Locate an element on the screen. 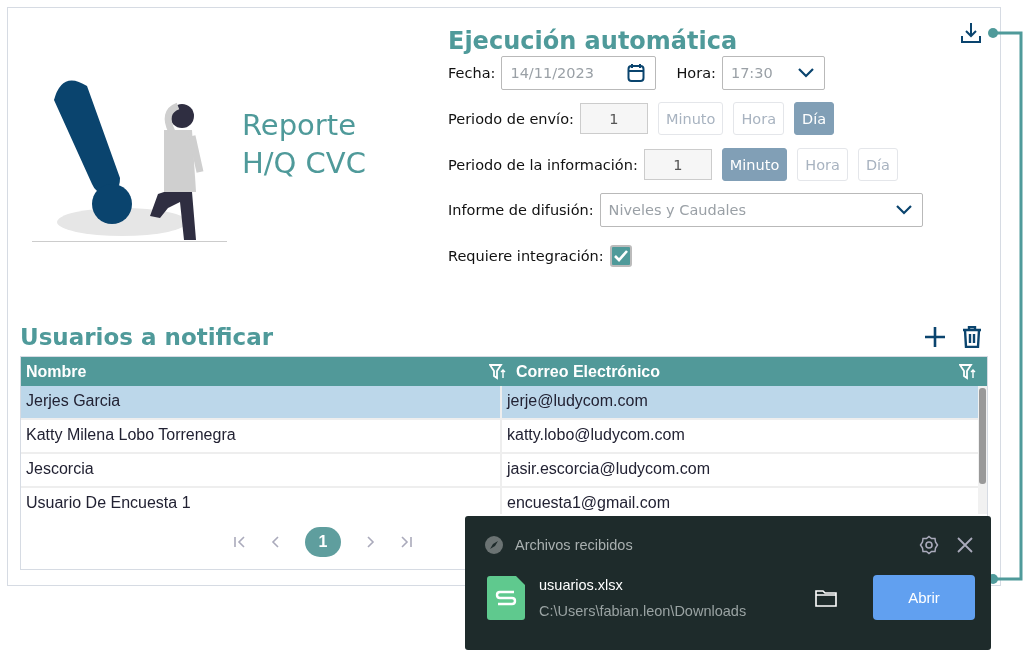 This screenshot has width=1033, height=657. open-button: Abrir is located at coordinates (924, 597).